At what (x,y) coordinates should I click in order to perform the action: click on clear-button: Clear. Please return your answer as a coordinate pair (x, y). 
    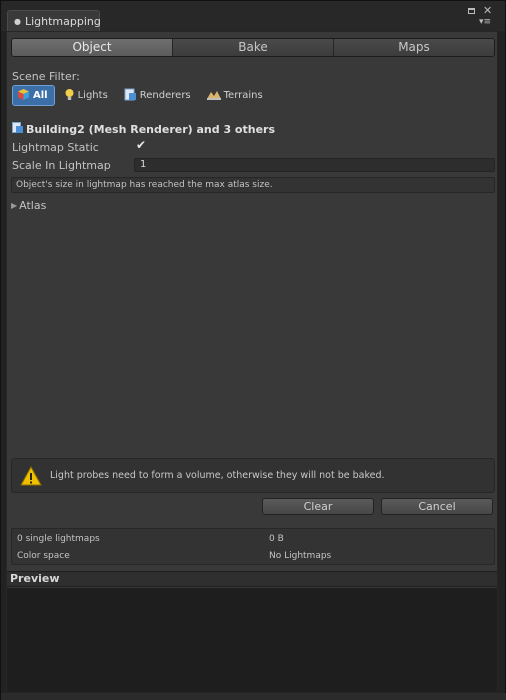
    Looking at the image, I should click on (318, 506).